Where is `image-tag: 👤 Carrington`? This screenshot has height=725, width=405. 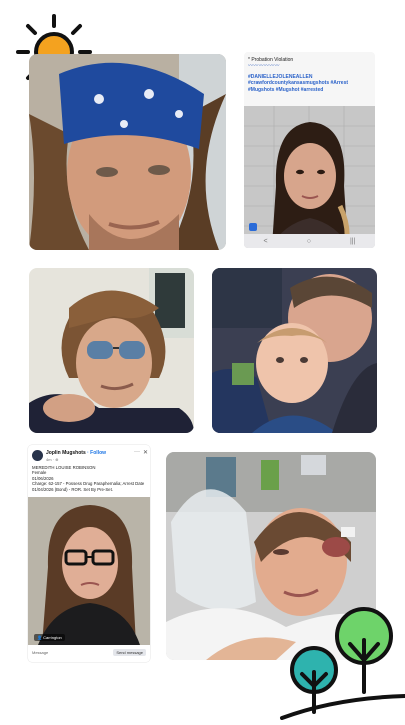
image-tag: 👤 Carrington is located at coordinates (49, 637).